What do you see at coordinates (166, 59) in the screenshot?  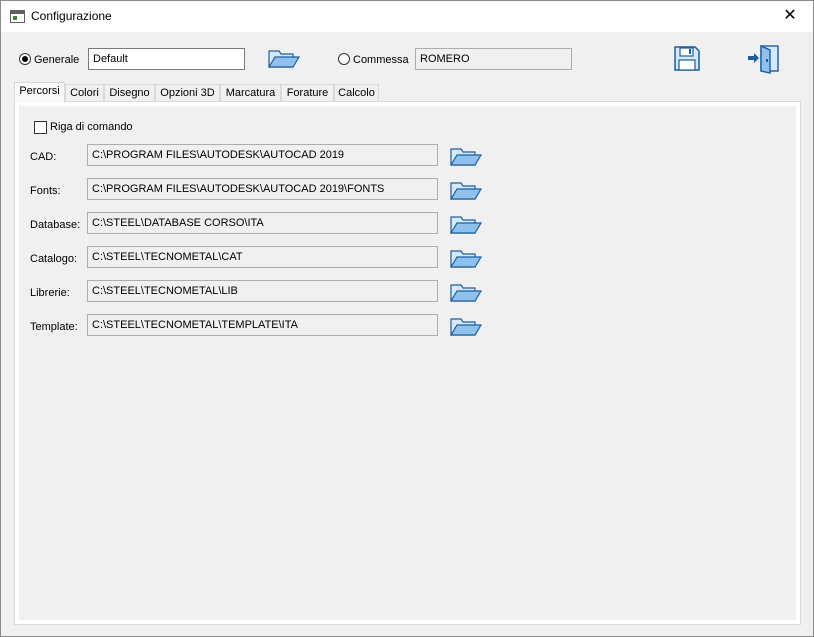 I see `generale-input: Default` at bounding box center [166, 59].